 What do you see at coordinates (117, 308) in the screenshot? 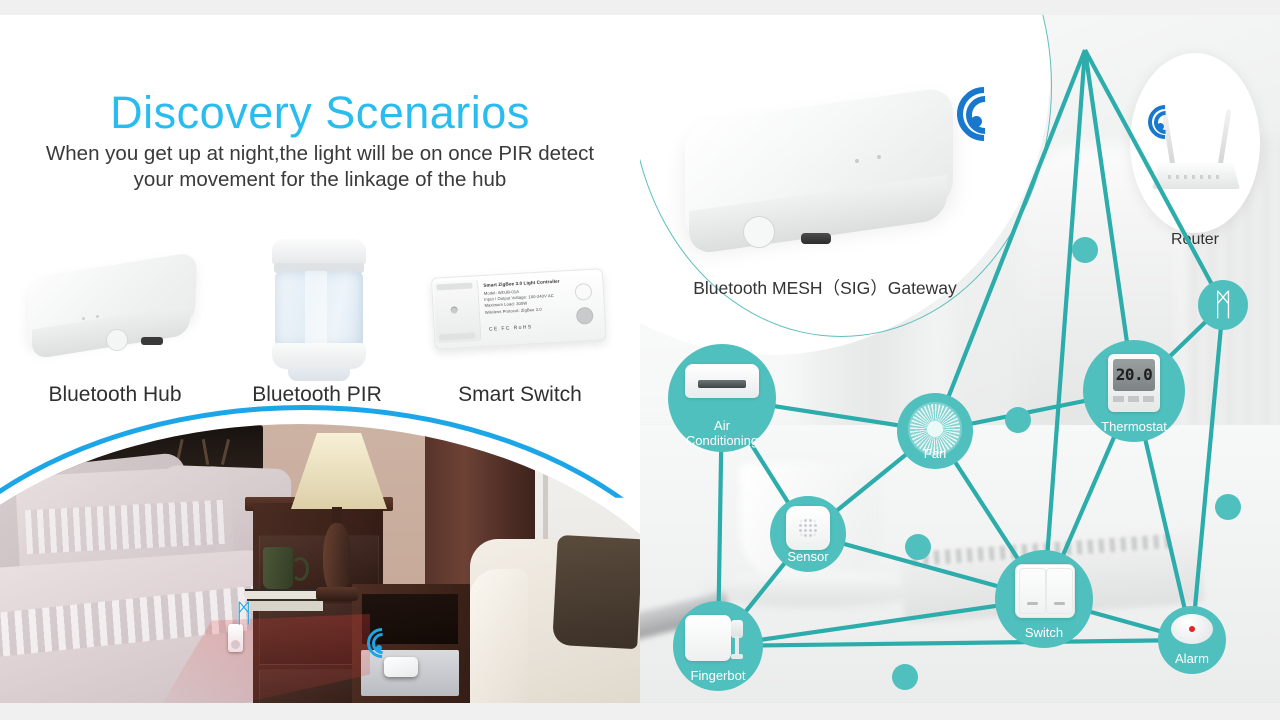
I see `bluetooth-hub-icon` at bounding box center [117, 308].